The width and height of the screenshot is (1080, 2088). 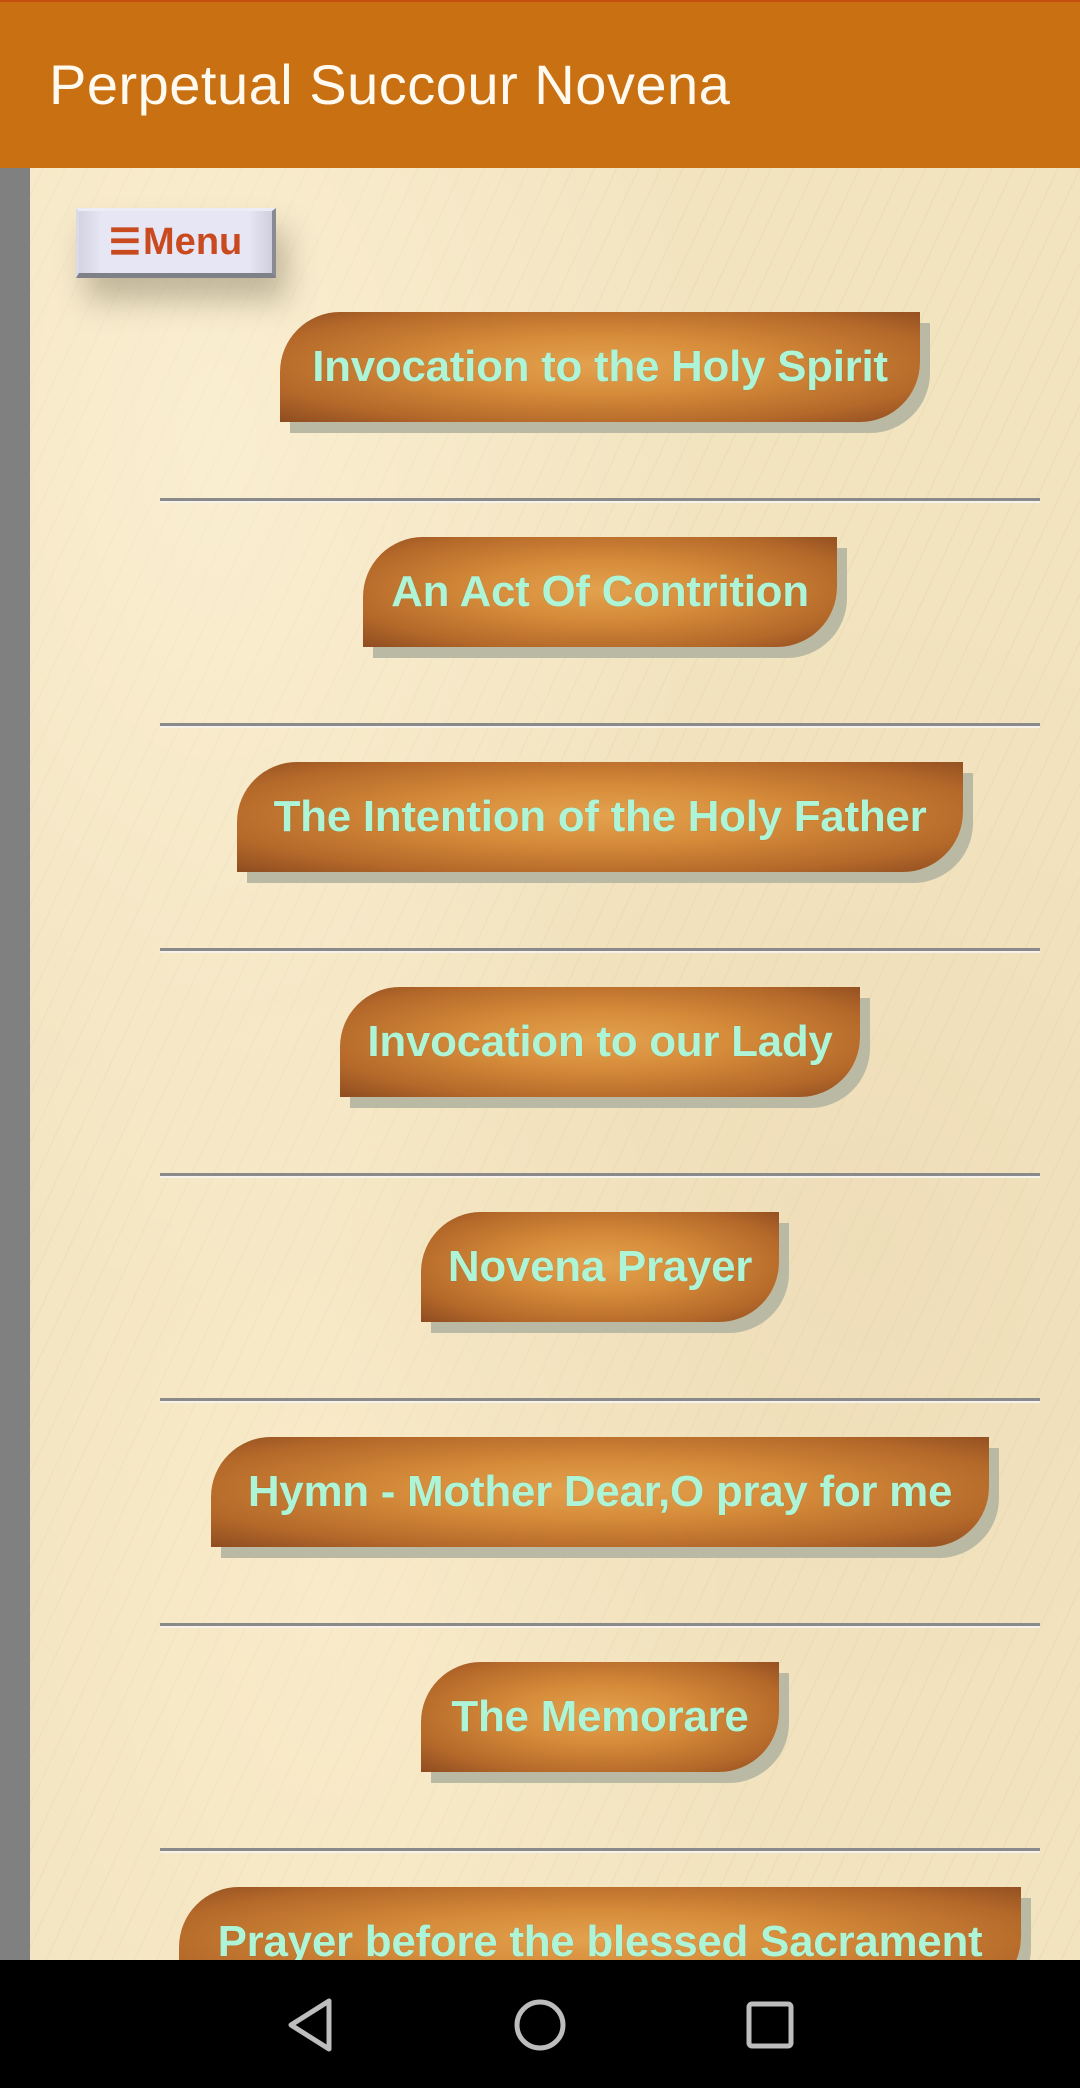 I want to click on prayer-button-holy-spirit: Invocation to the Holy Spirit, so click(x=600, y=367).